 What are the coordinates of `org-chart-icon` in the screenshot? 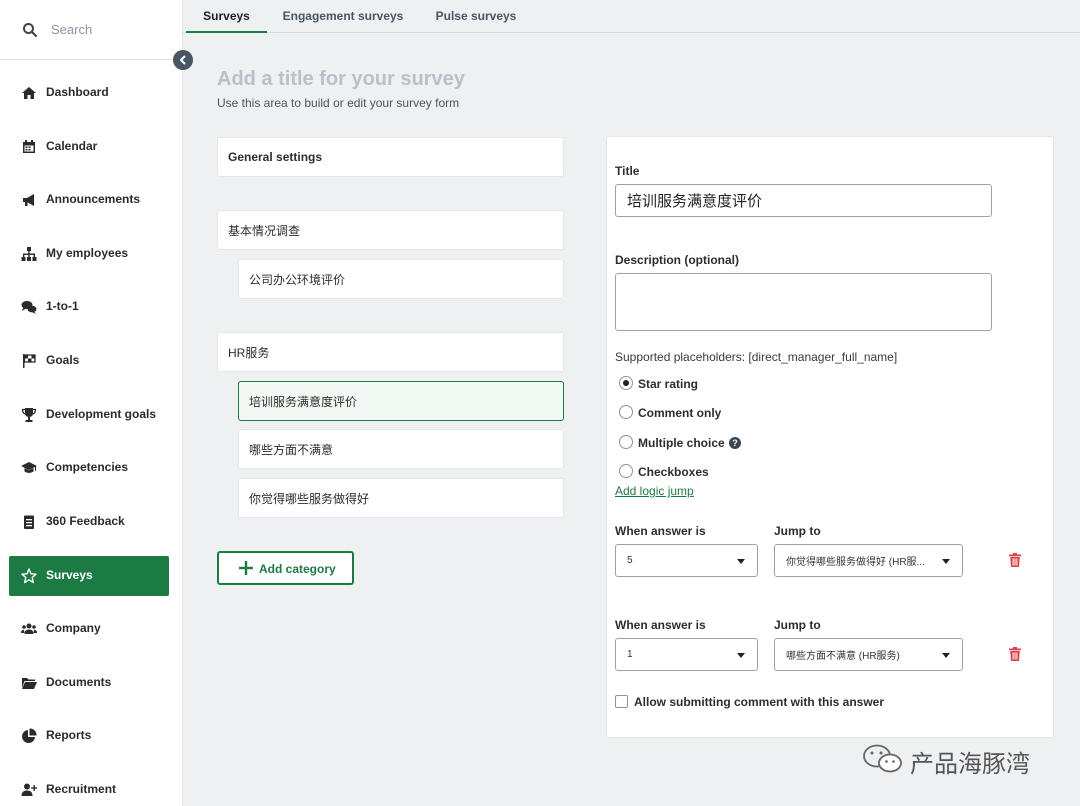 It's located at (29, 254).